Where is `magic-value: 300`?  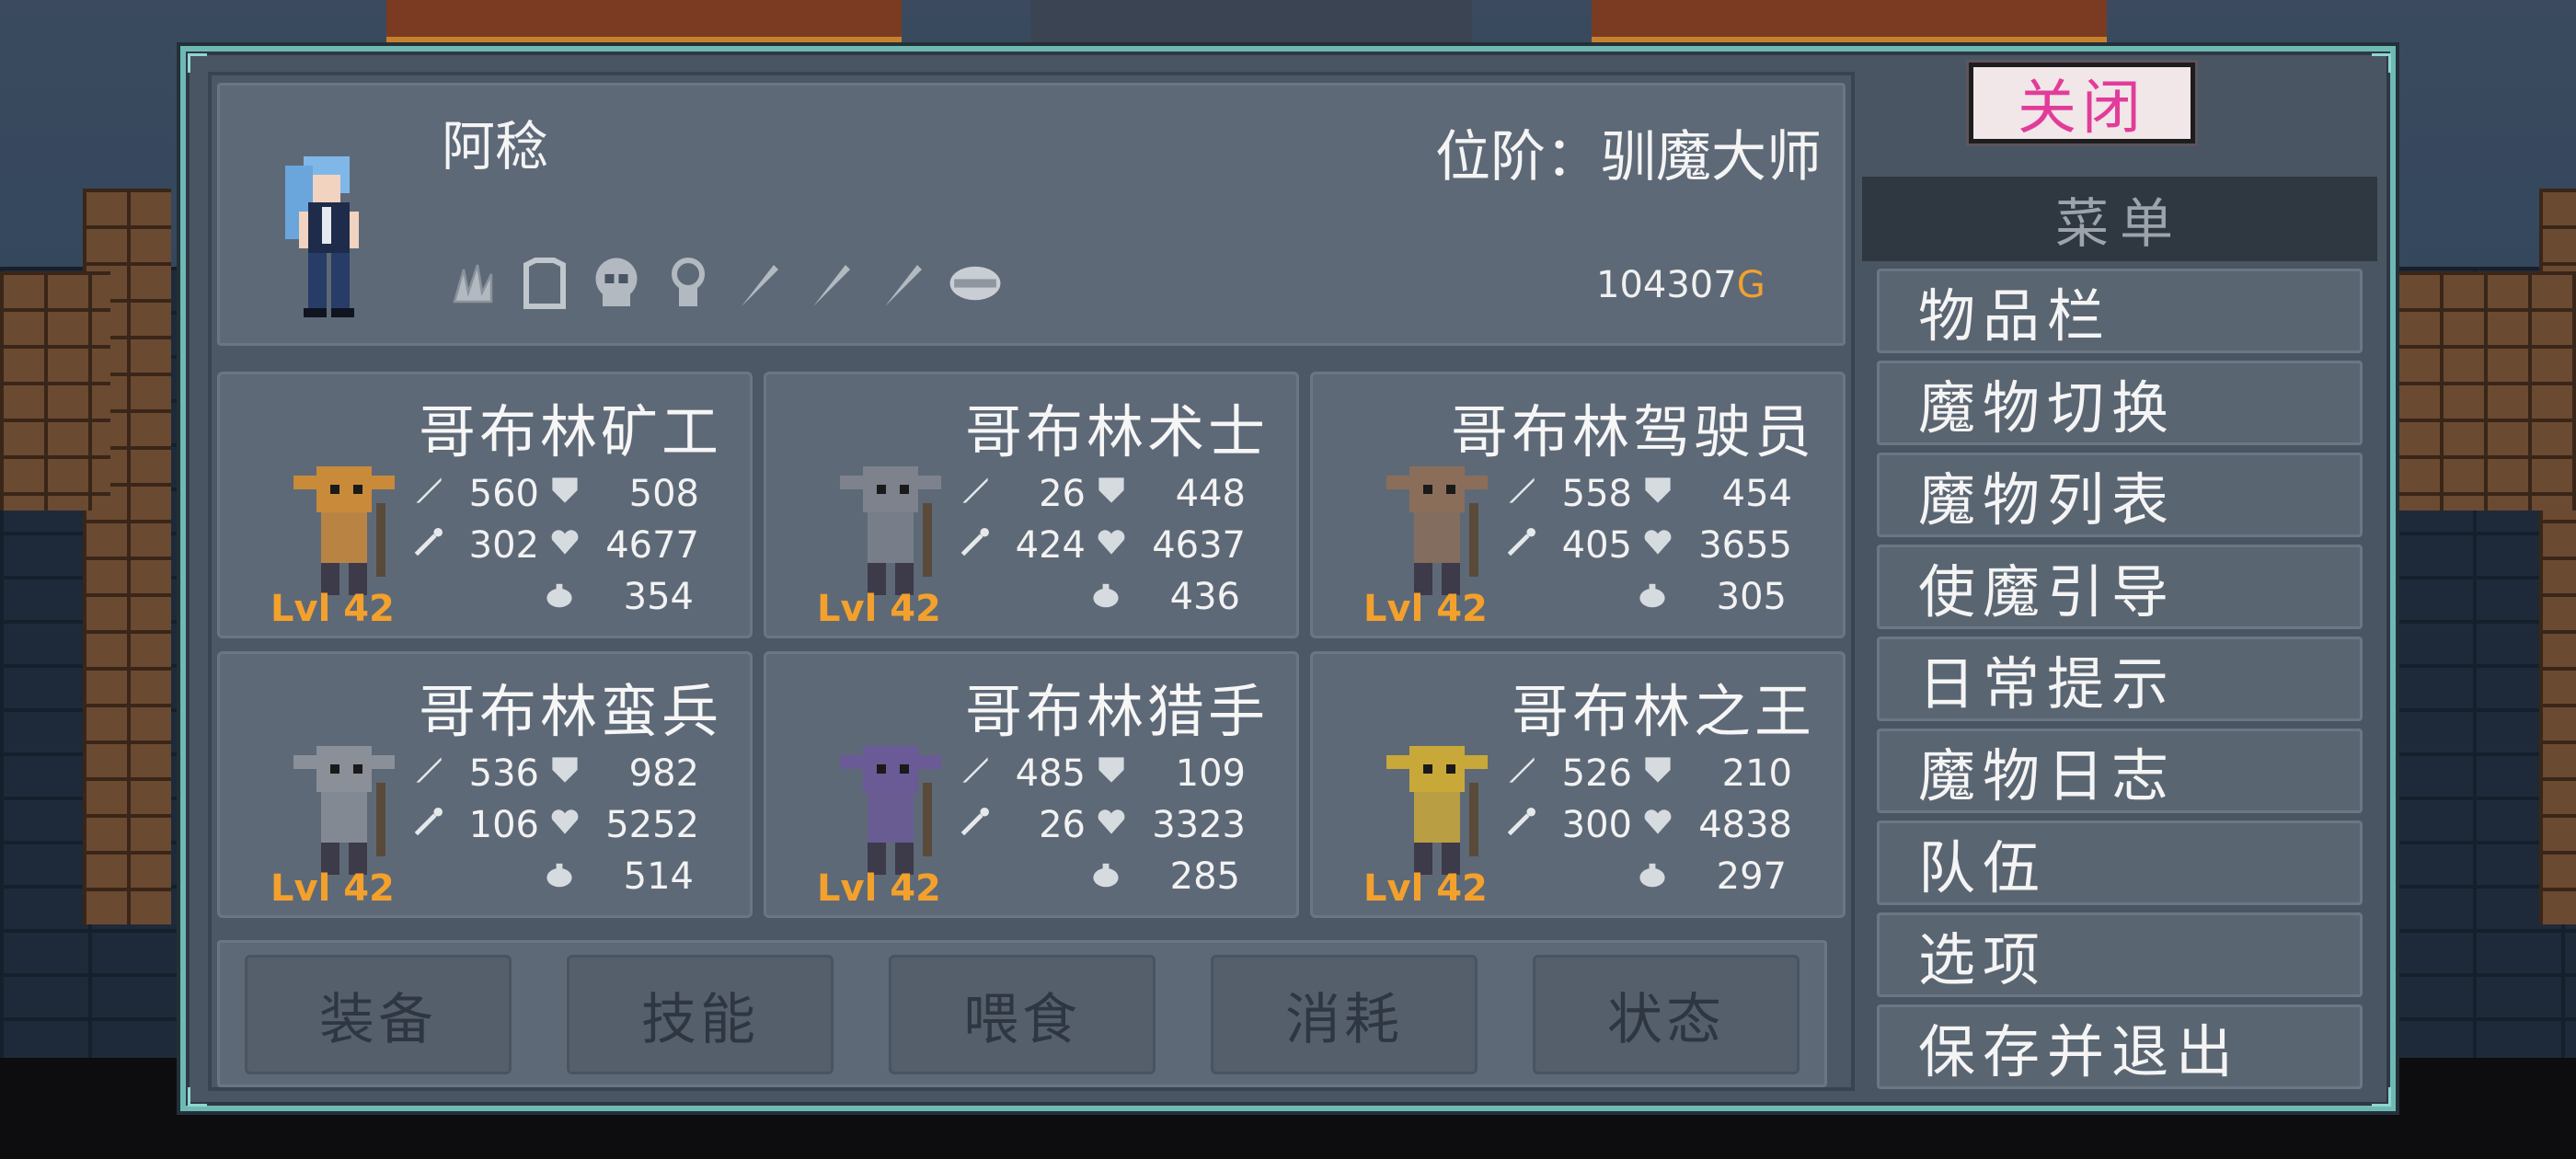
magic-value: 300 is located at coordinates (1596, 825).